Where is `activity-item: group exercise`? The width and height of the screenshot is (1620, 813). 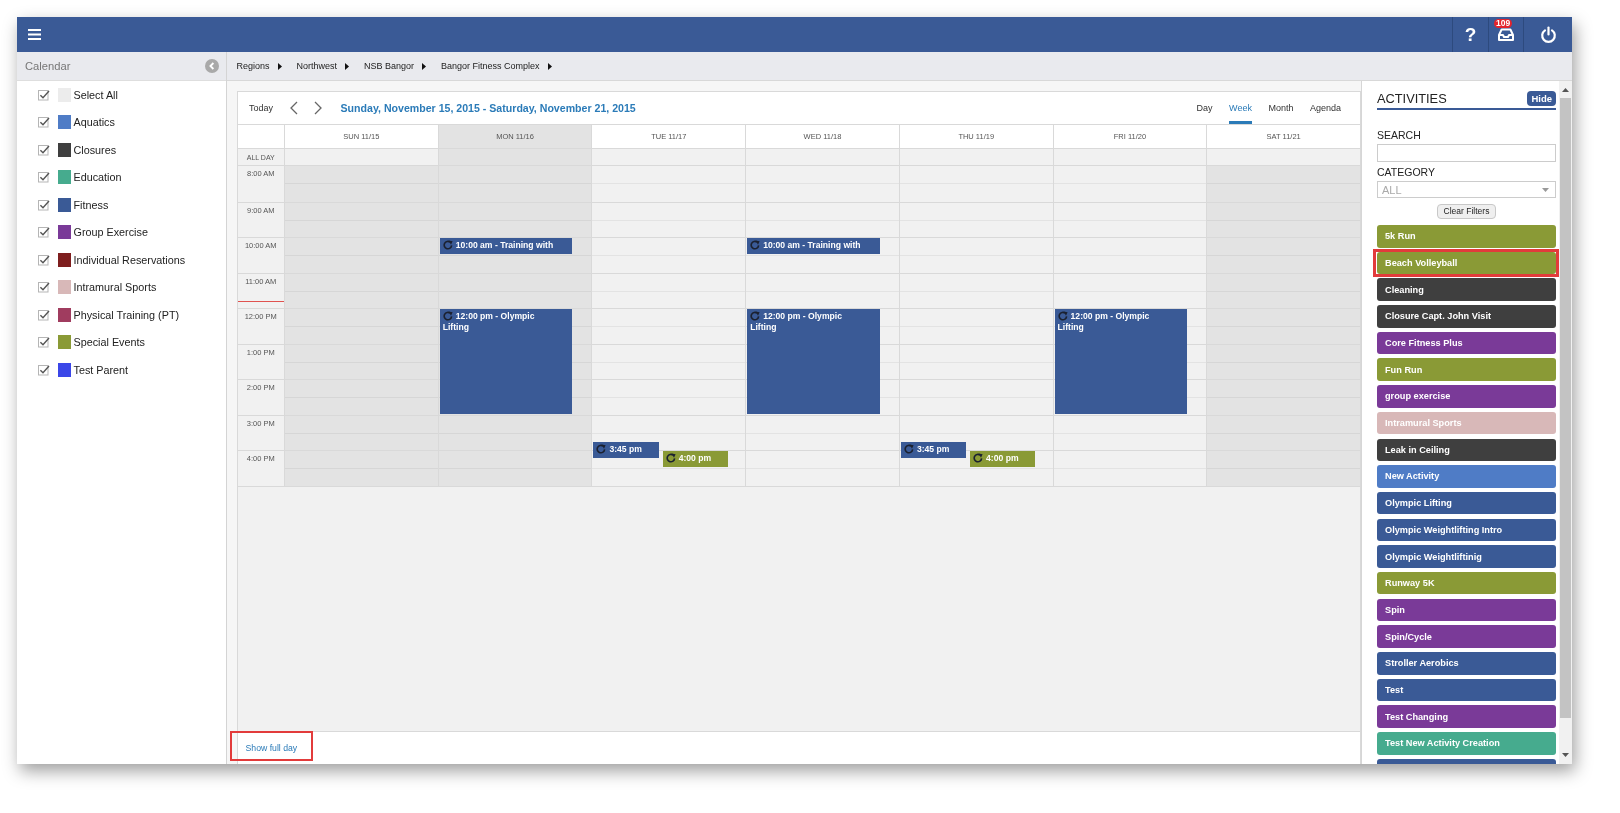
activity-item: group exercise is located at coordinates (1466, 396).